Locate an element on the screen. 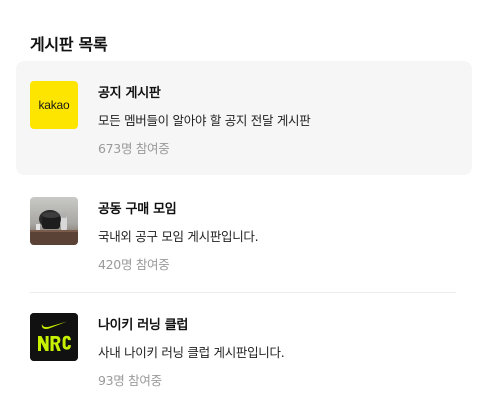  board-name: 공지 게시판 is located at coordinates (129, 93).